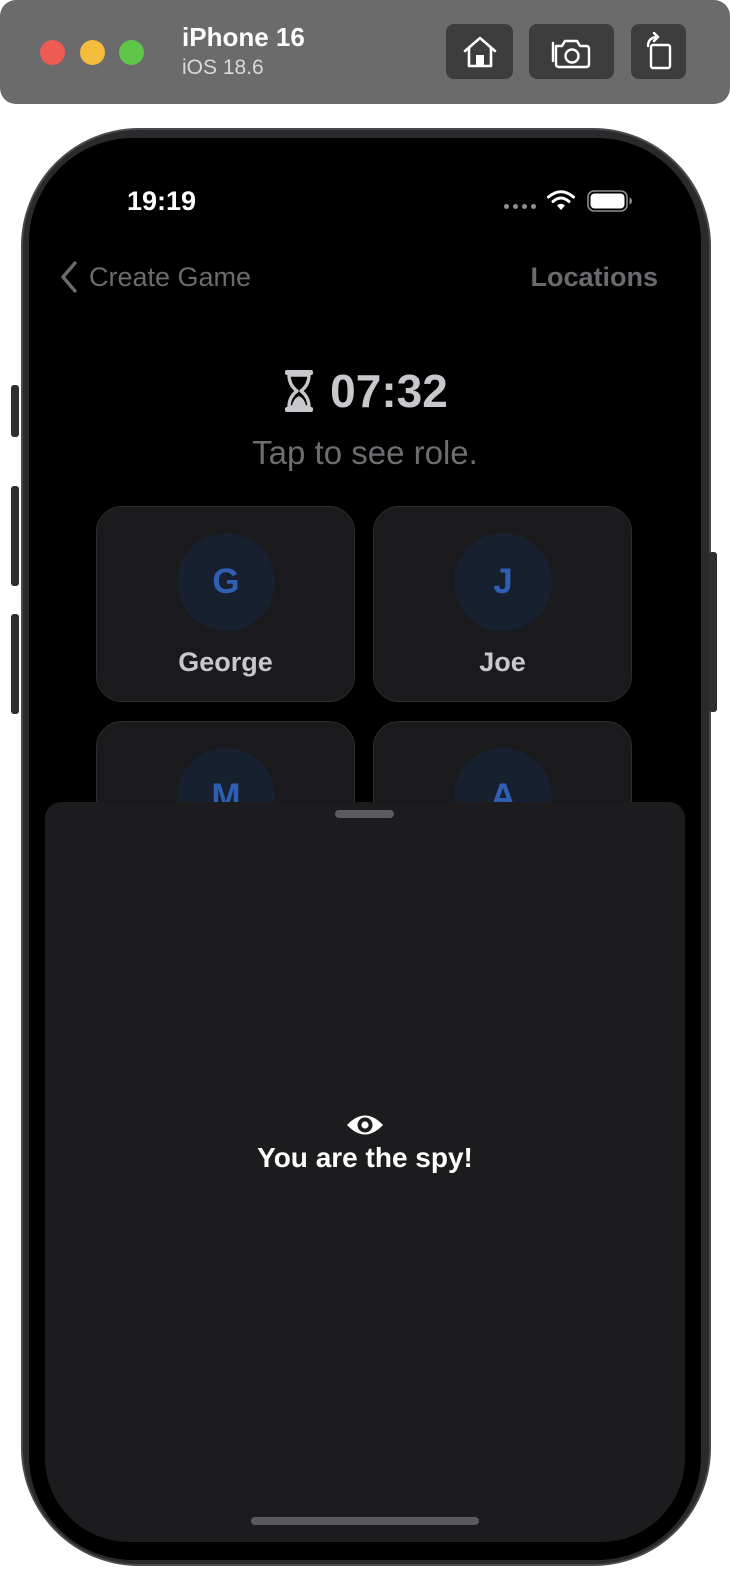 The image size is (730, 1572). I want to click on hourglass-icon, so click(299, 391).